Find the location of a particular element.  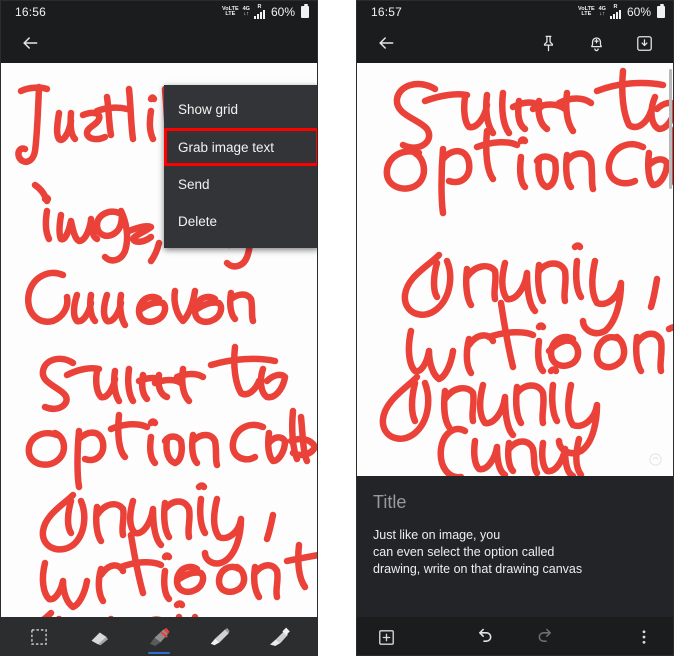

selection-tool is located at coordinates (39, 636).